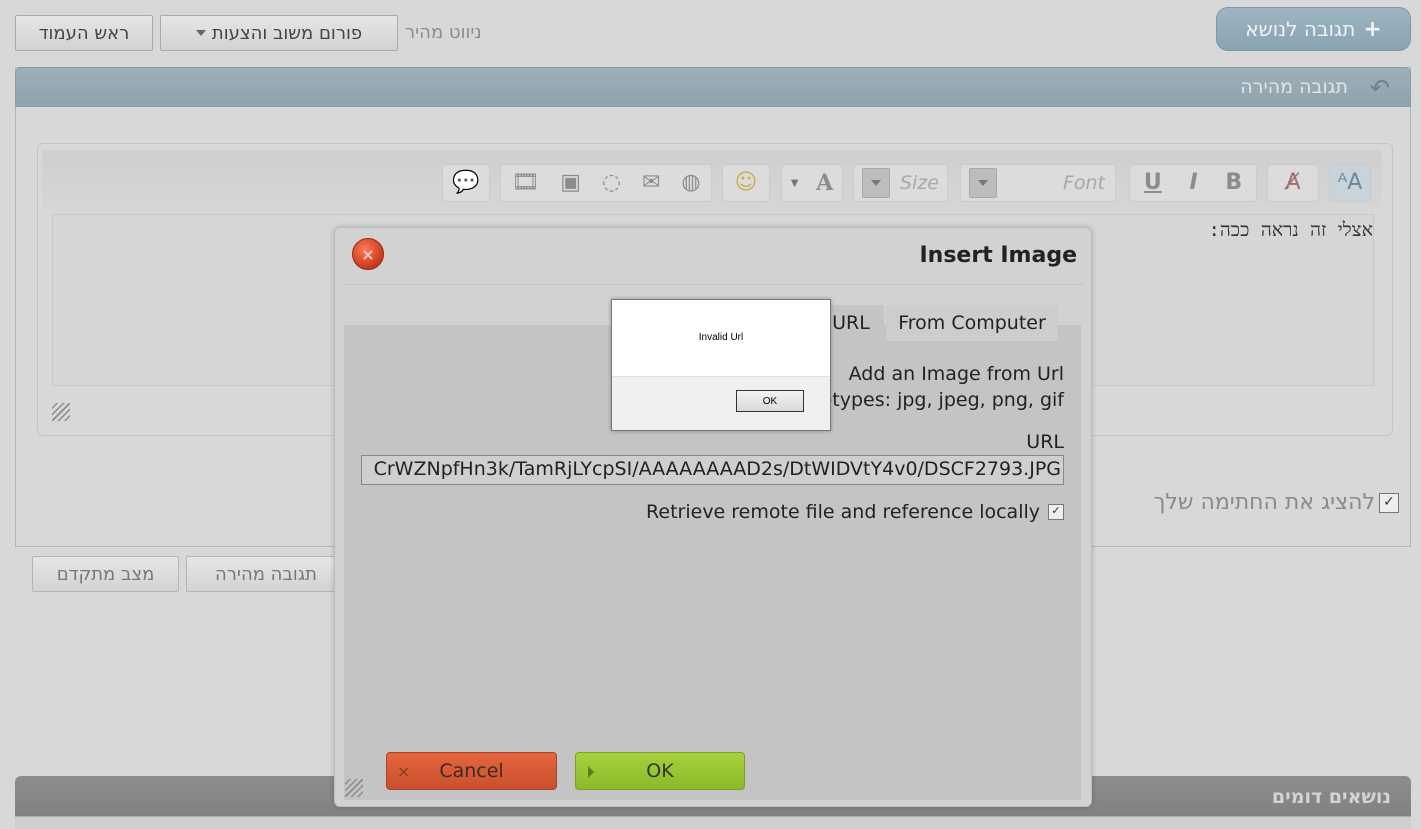 This screenshot has height=829, width=1421. I want to click on cancel-button: × Cancel, so click(471, 771).